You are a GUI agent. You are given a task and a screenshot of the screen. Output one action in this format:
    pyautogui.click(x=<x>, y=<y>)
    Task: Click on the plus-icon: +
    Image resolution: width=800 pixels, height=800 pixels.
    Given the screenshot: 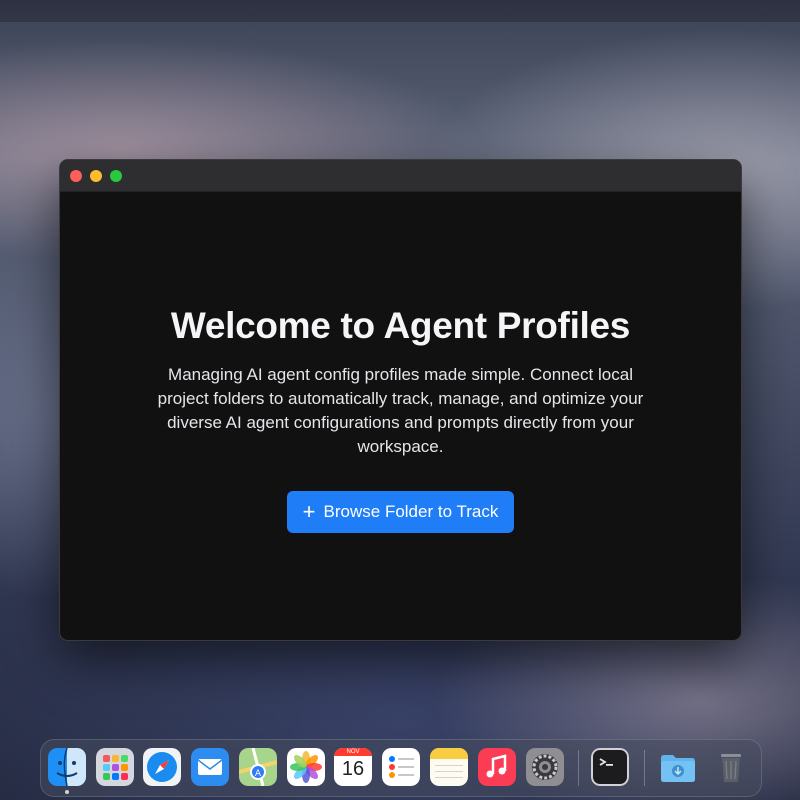 What is the action you would take?
    pyautogui.click(x=309, y=511)
    